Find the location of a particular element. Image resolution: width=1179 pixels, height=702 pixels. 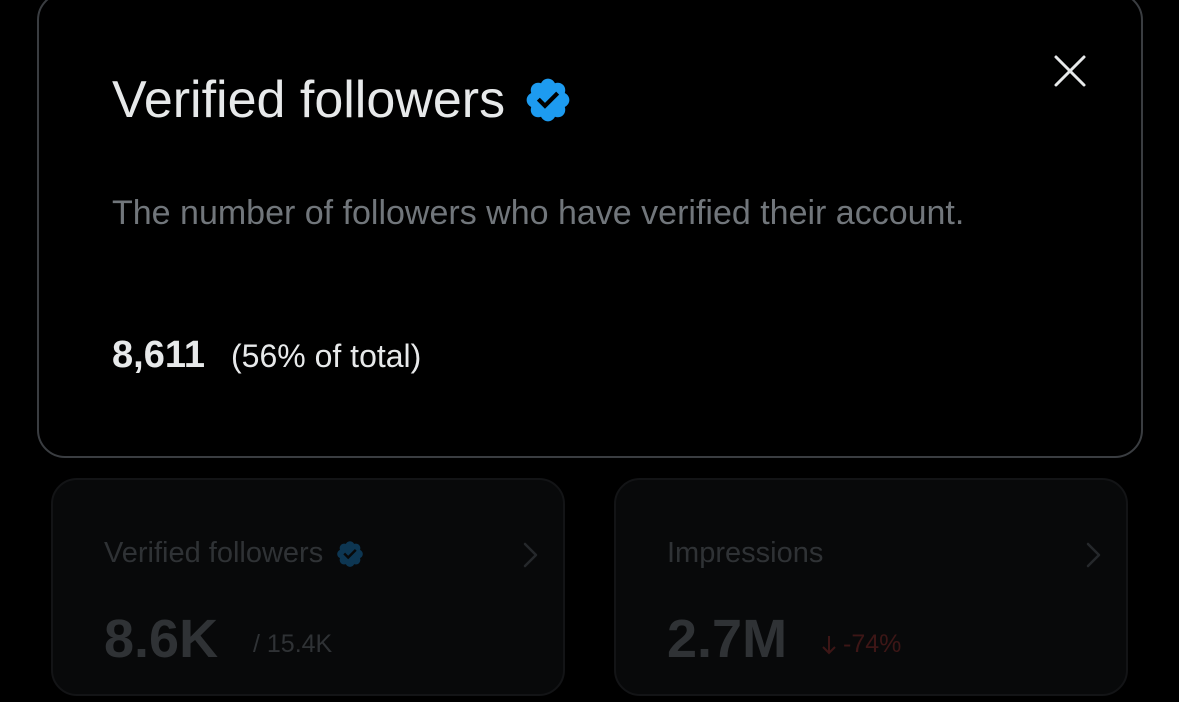

popover-title: Verified followers is located at coordinates (342, 100).